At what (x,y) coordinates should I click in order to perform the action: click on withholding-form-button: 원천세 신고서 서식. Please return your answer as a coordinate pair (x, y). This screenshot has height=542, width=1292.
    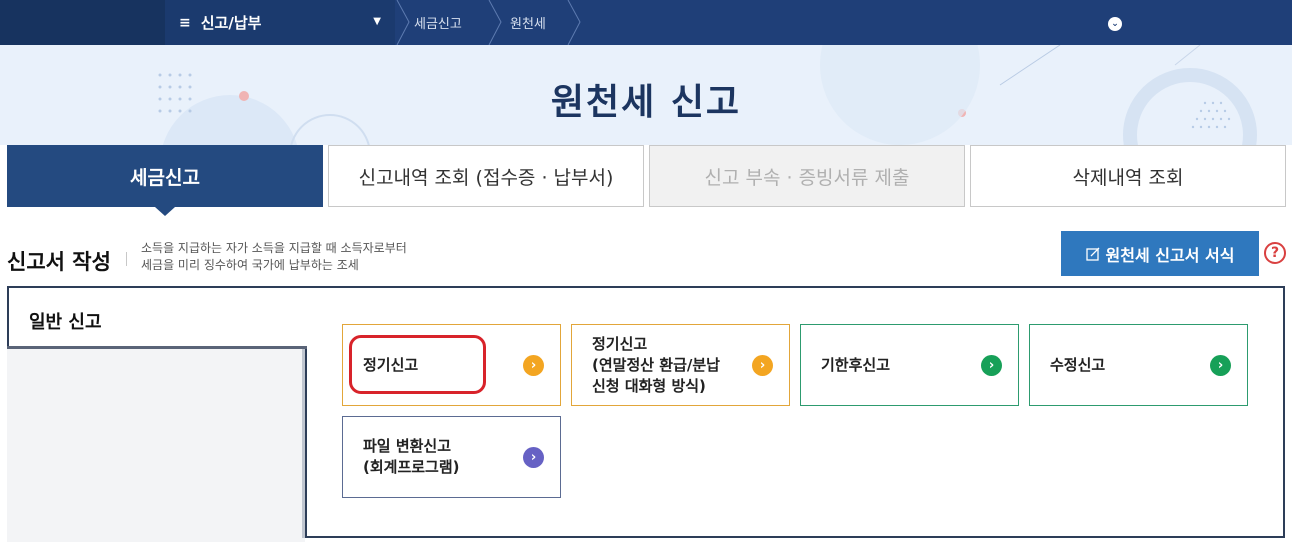
    Looking at the image, I should click on (1160, 253).